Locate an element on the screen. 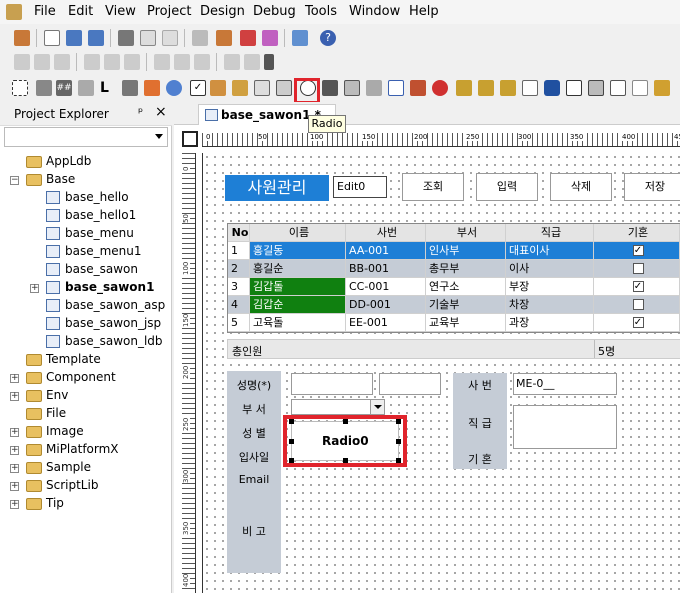 The height and width of the screenshot is (593, 680). debug-icon is located at coordinates (270, 38).